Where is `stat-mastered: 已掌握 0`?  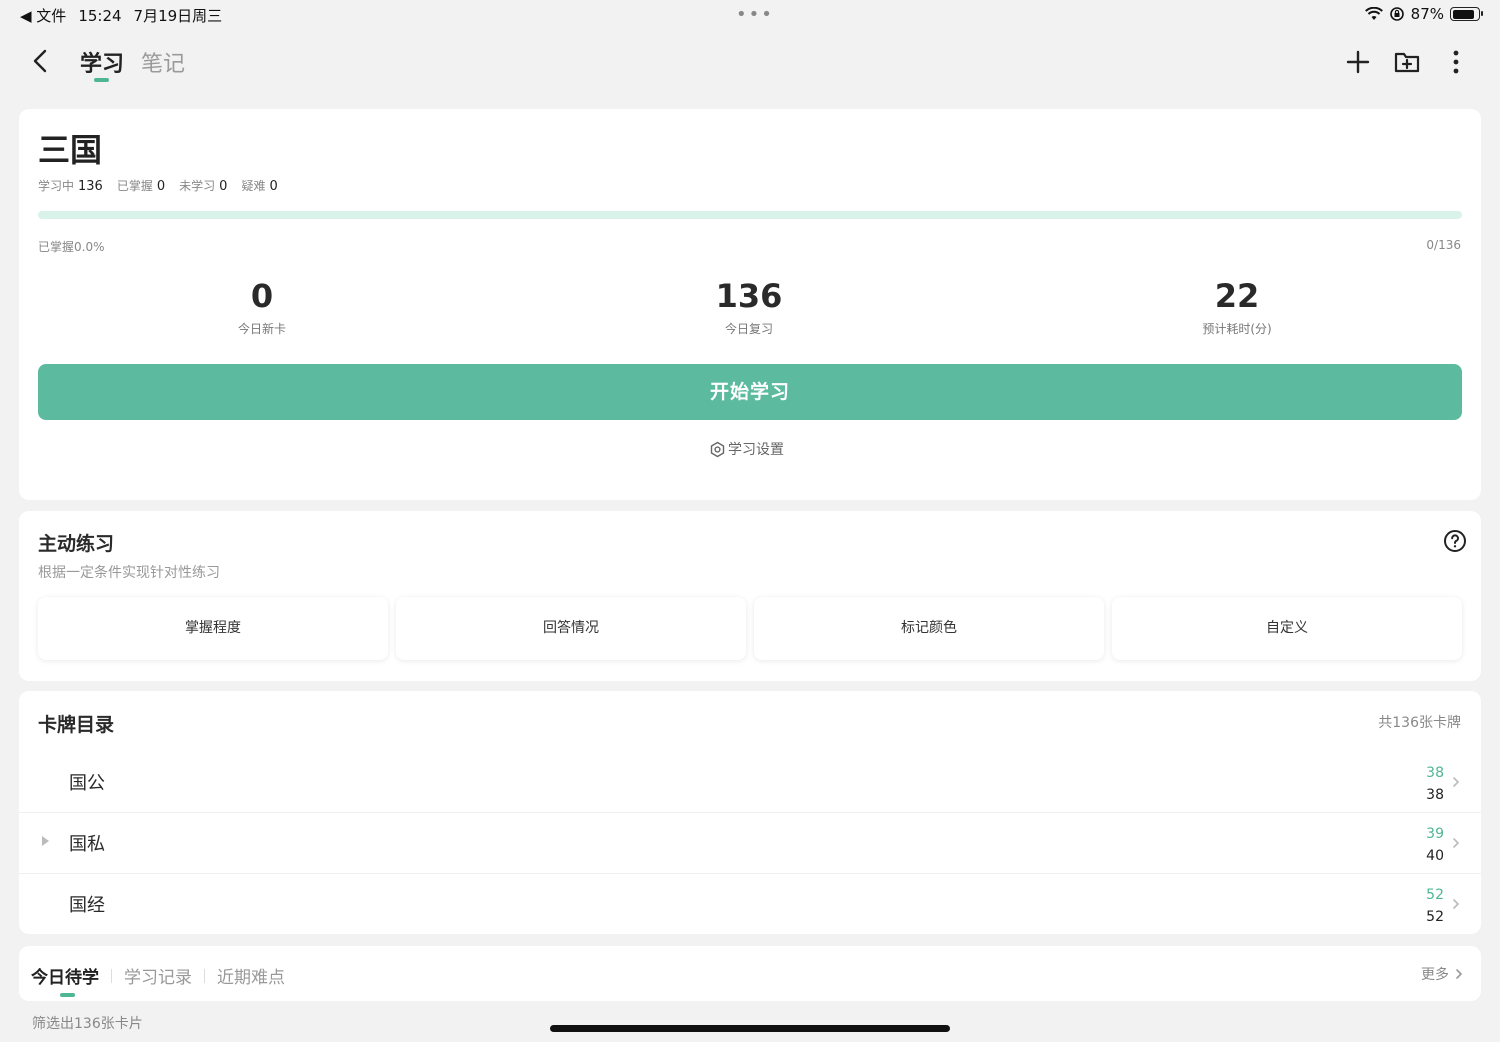 stat-mastered: 已掌握 0 is located at coordinates (141, 186).